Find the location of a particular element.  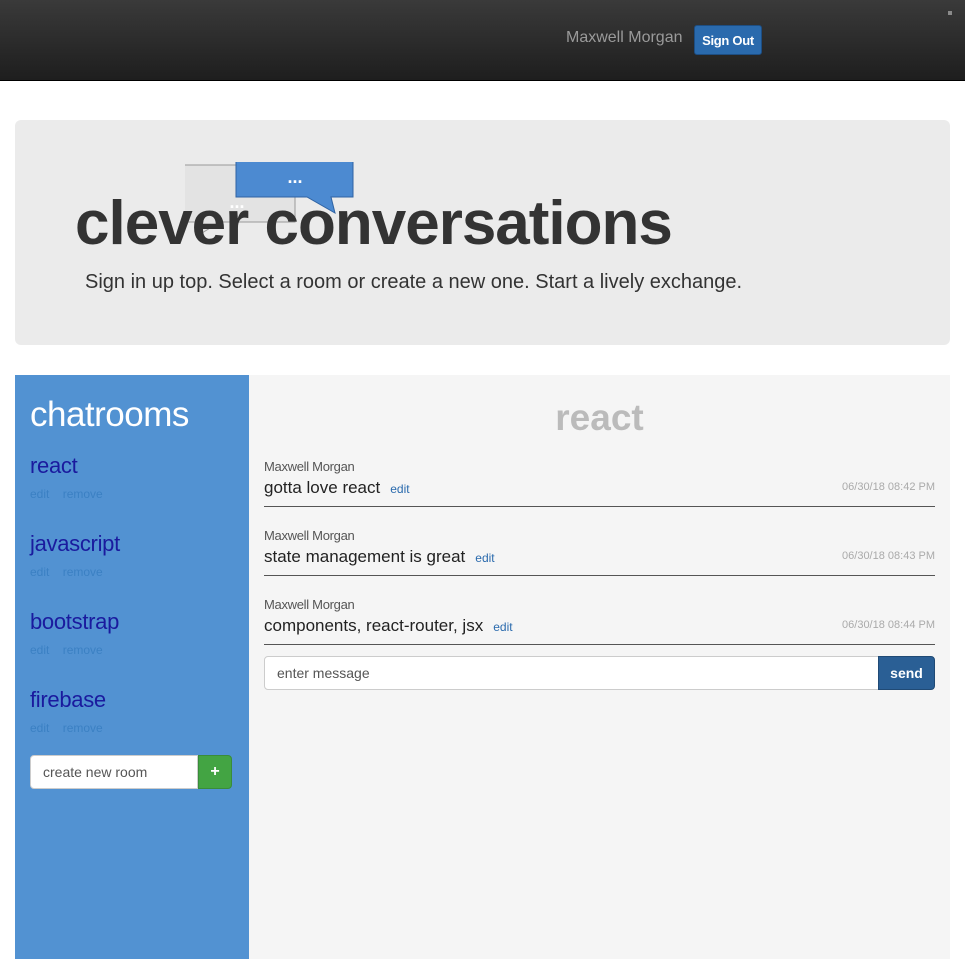

message-timestamp: 06/30/18 08:44 PM is located at coordinates (888, 625).